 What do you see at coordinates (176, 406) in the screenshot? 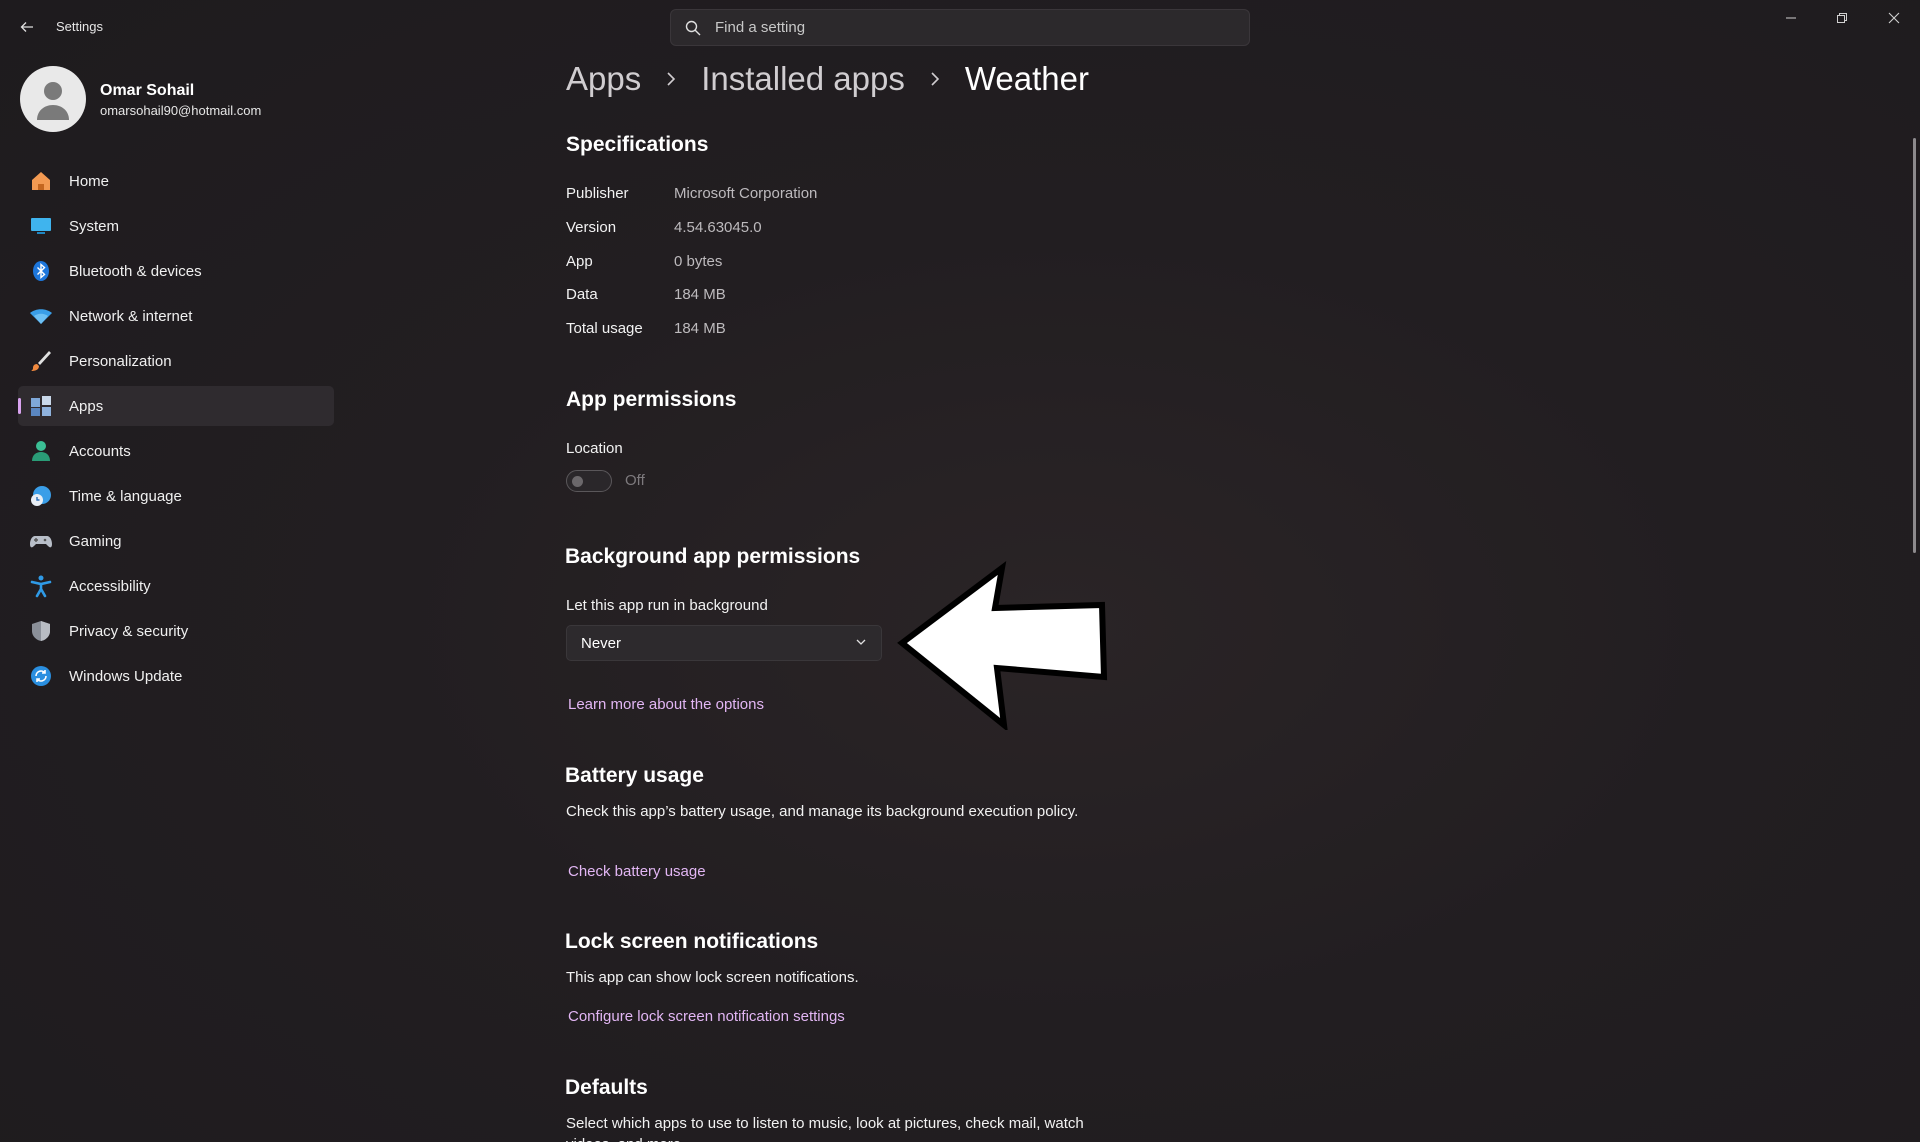
I see `sidebar-item-apps: Apps` at bounding box center [176, 406].